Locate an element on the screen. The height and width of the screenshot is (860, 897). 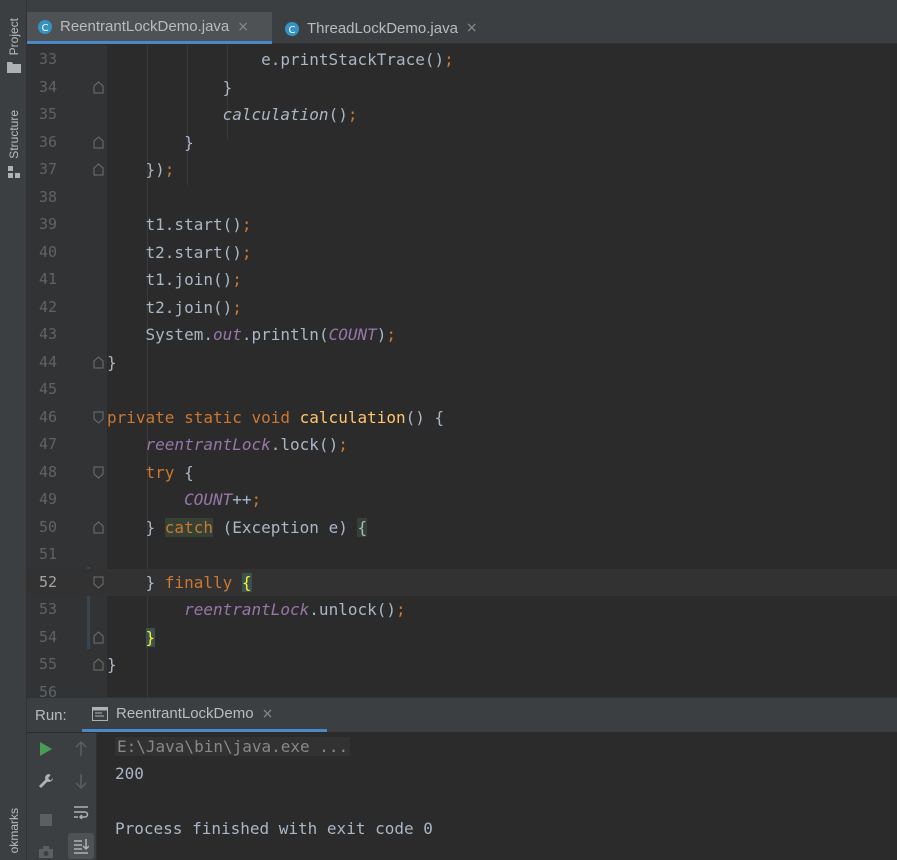
line-number: 47 is located at coordinates (47, 444).